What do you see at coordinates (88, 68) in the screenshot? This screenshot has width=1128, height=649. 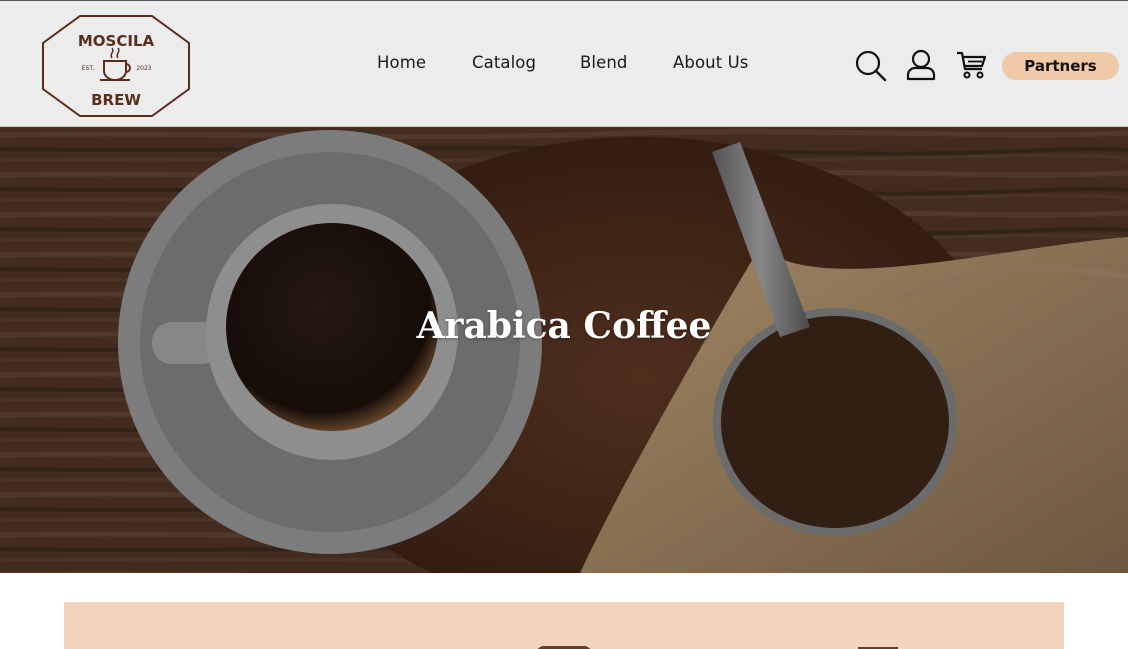 I see `logo-est: EST.` at bounding box center [88, 68].